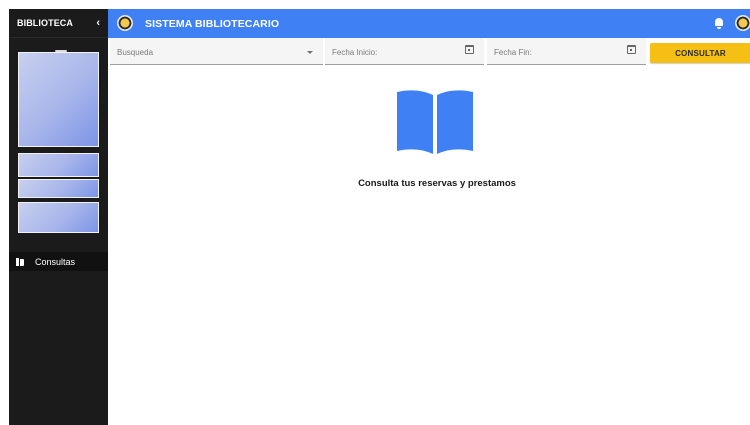  What do you see at coordinates (58, 99) in the screenshot?
I see `profile-image` at bounding box center [58, 99].